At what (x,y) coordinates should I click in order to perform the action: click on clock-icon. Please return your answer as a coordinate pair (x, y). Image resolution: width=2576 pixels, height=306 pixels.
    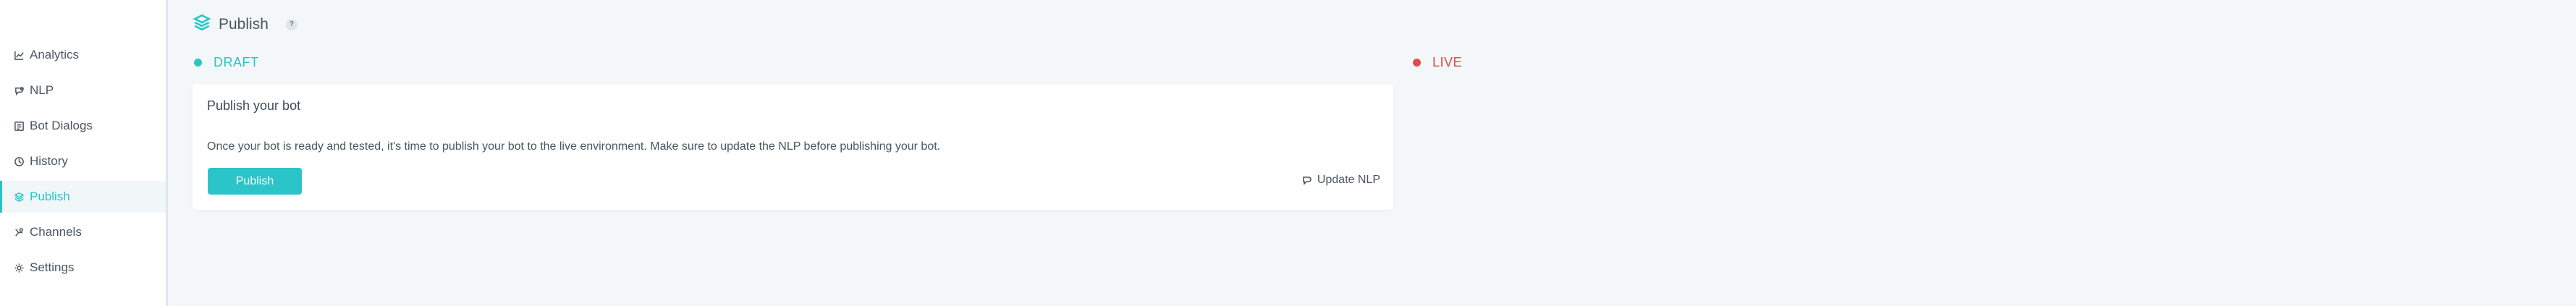
    Looking at the image, I should click on (19, 162).